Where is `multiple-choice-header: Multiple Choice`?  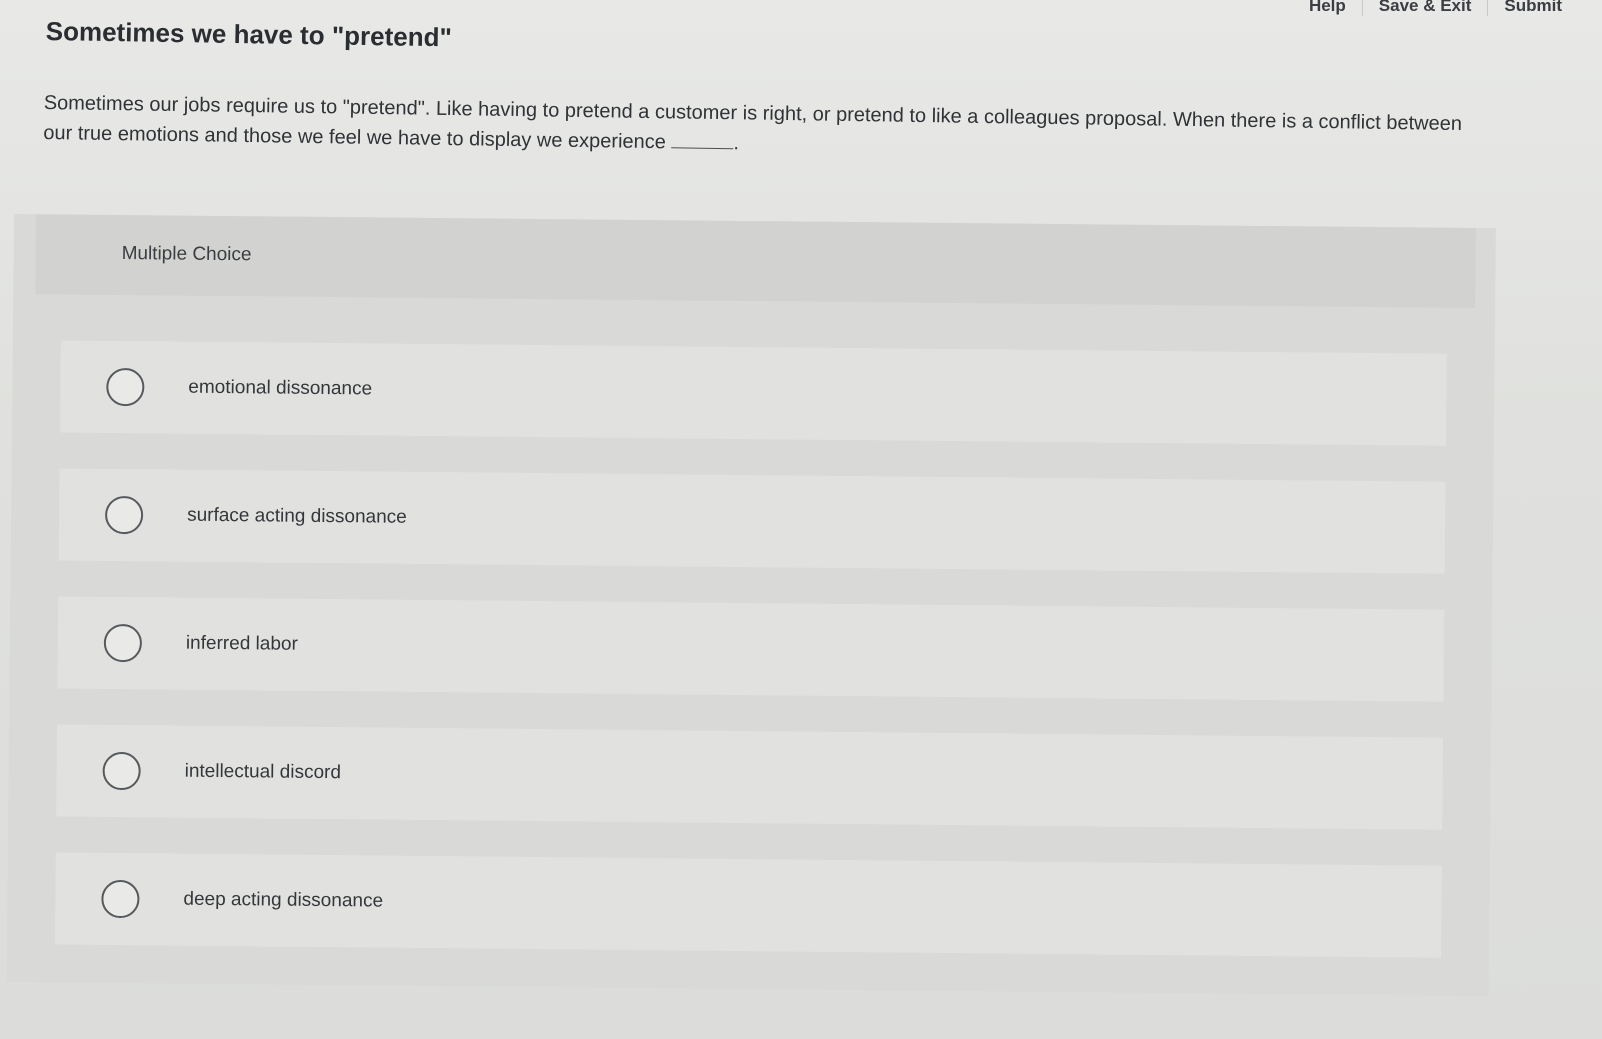
multiple-choice-header: Multiple Choice is located at coordinates (755, 261).